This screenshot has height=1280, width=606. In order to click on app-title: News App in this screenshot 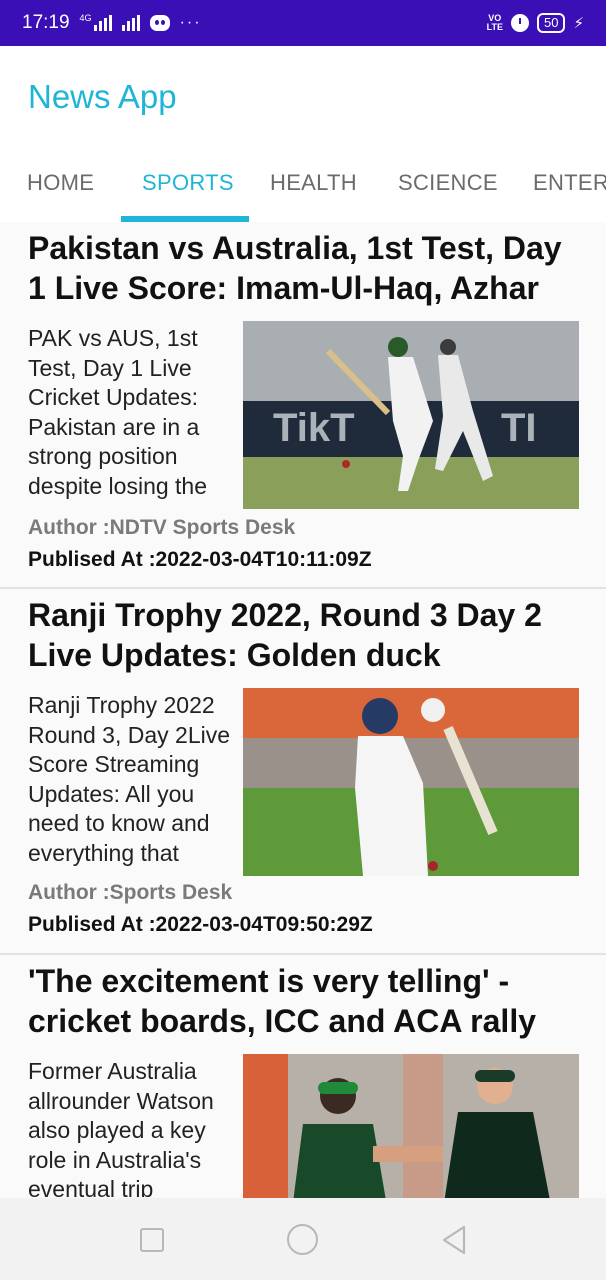, I will do `click(102, 96)`.